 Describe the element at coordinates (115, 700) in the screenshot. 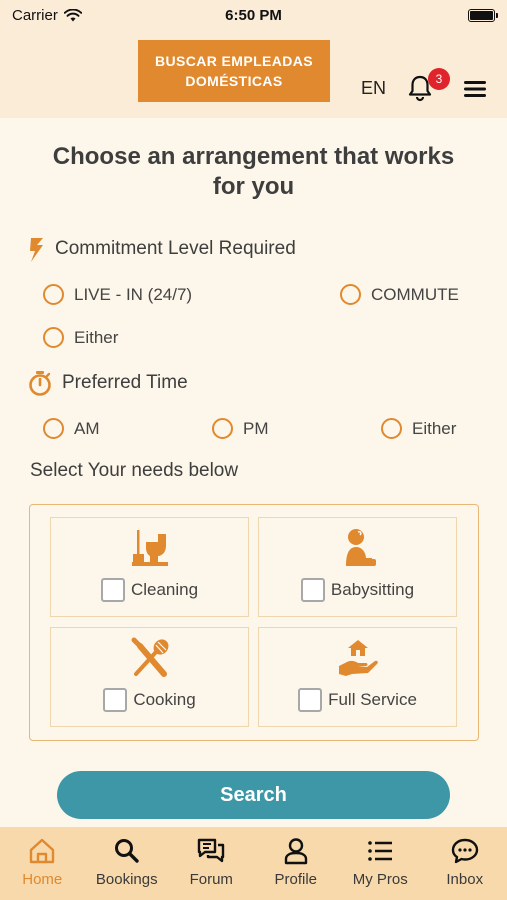

I see `checkbox-cooking` at that location.